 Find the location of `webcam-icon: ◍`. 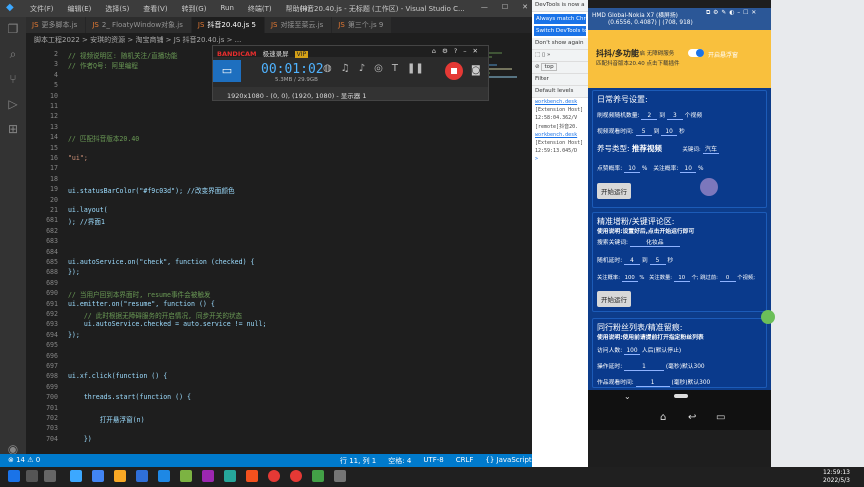

webcam-icon: ◍ is located at coordinates (327, 68).